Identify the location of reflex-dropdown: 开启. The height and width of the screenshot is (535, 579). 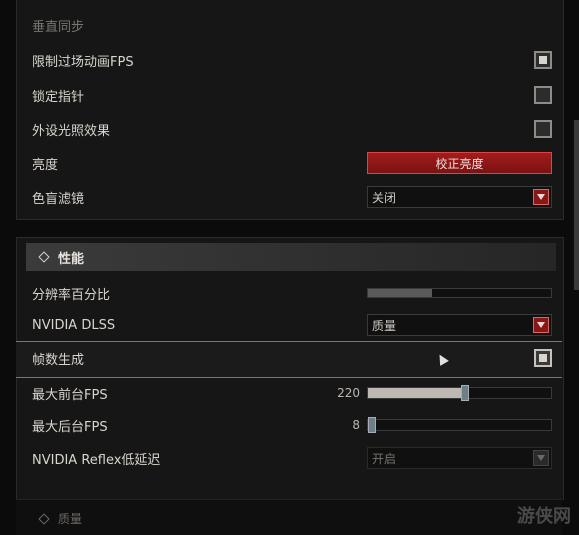
(459, 458).